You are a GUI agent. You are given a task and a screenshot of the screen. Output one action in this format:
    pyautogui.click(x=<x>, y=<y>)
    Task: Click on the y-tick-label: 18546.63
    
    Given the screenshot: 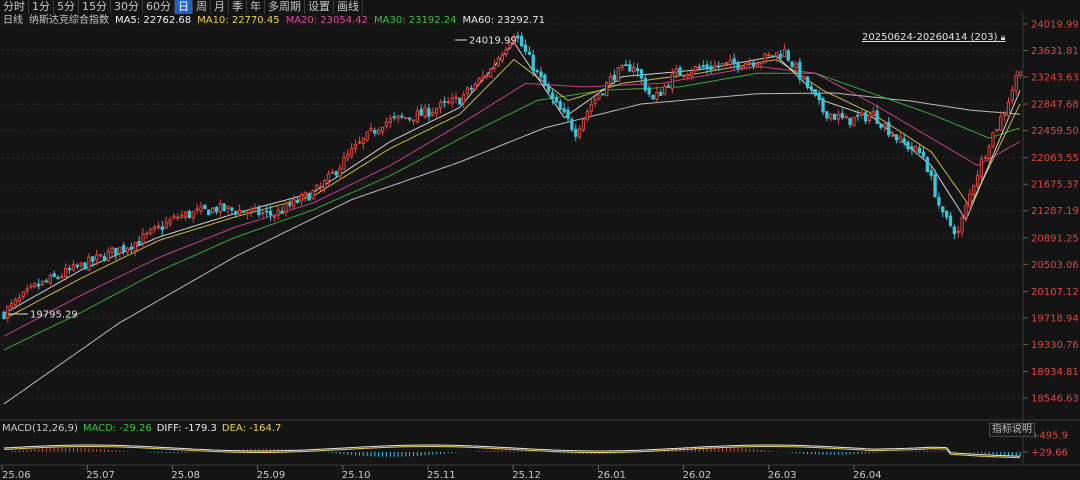 What is the action you would take?
    pyautogui.click(x=1055, y=399)
    